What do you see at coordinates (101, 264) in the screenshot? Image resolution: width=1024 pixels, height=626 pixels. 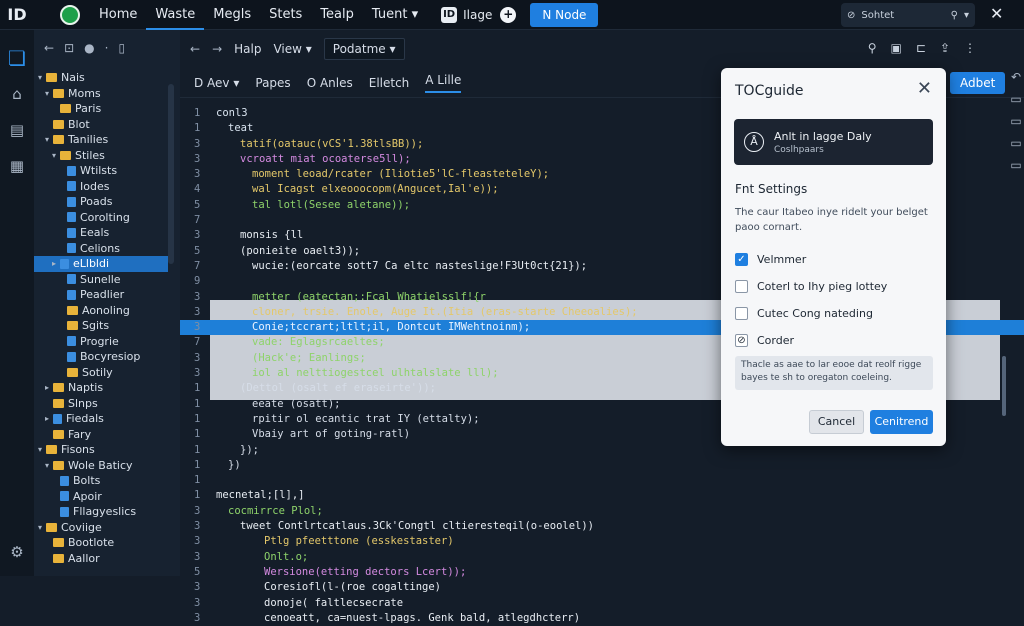 I see `tree-item: ▸ eLlbldi` at bounding box center [101, 264].